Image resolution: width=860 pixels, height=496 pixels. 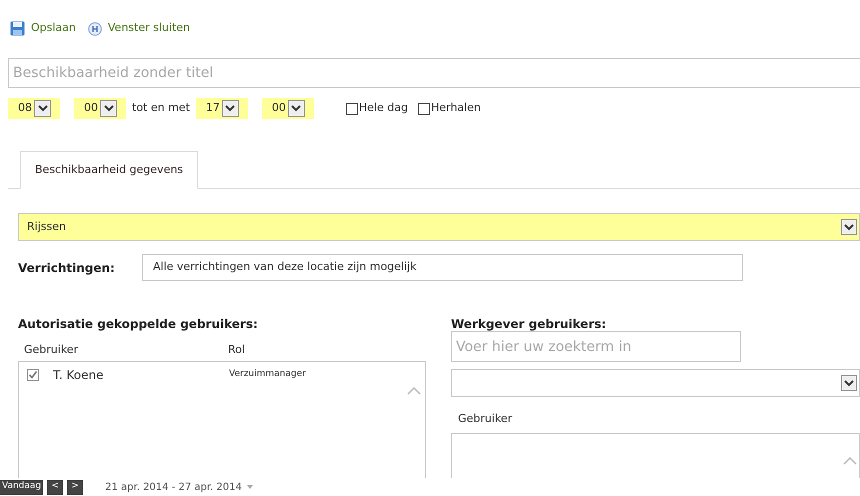 What do you see at coordinates (383, 108) in the screenshot?
I see `checkbox-label: Hele dag` at bounding box center [383, 108].